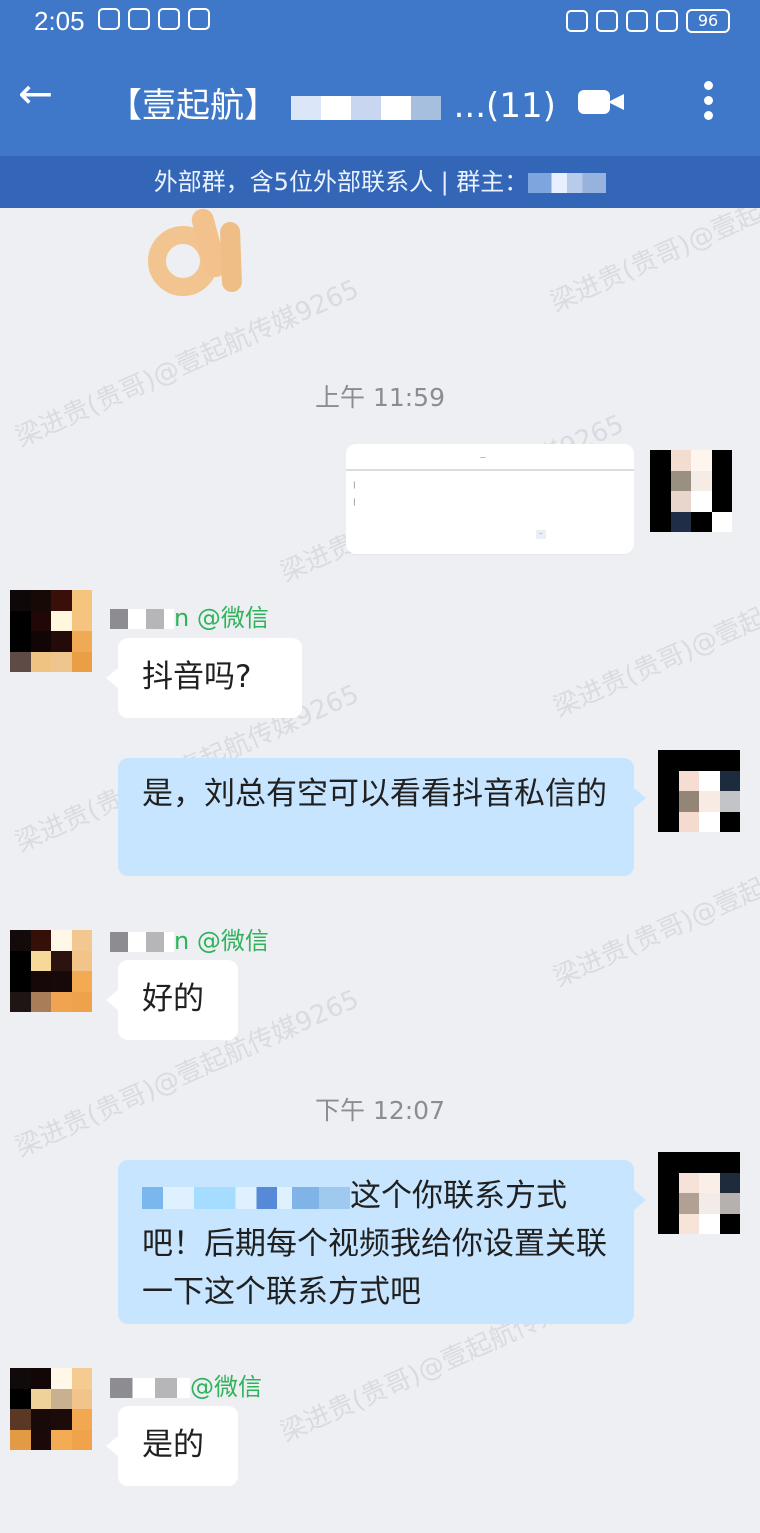 The image size is (760, 1533). I want to click on wifi-icon, so click(637, 21).